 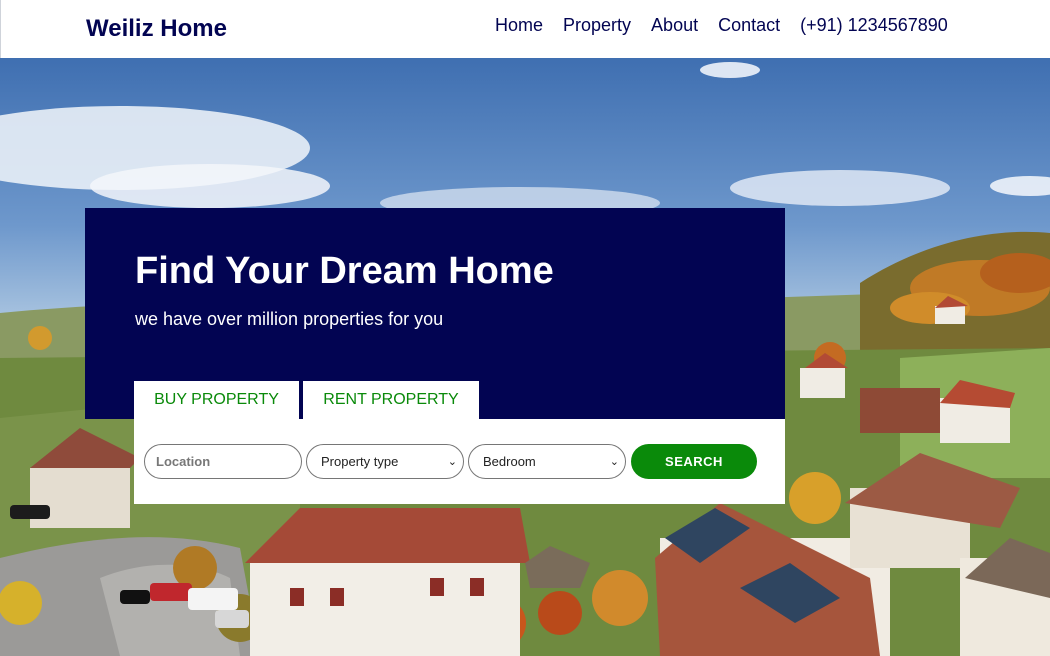 I want to click on nav-link-about: About, so click(x=674, y=25).